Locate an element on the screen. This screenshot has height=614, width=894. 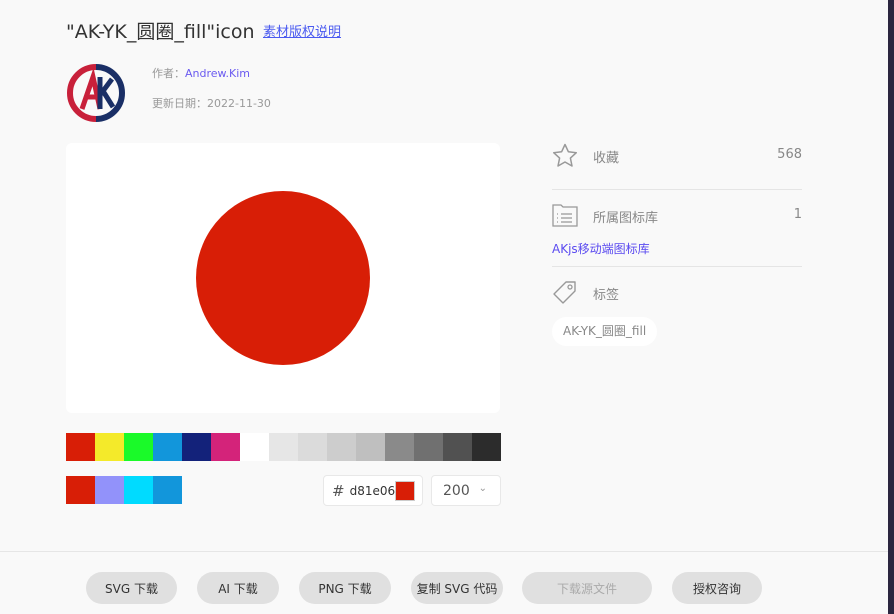
date-row: 更新日期：2022-11-30 is located at coordinates (211, 103).